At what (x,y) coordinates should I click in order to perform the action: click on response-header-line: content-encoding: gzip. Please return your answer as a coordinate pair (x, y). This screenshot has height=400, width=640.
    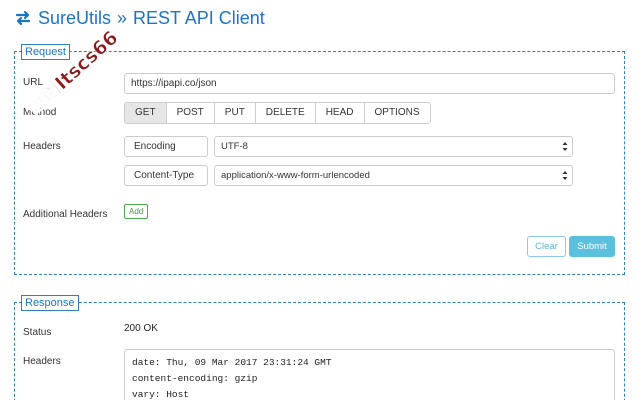
    Looking at the image, I should click on (195, 378).